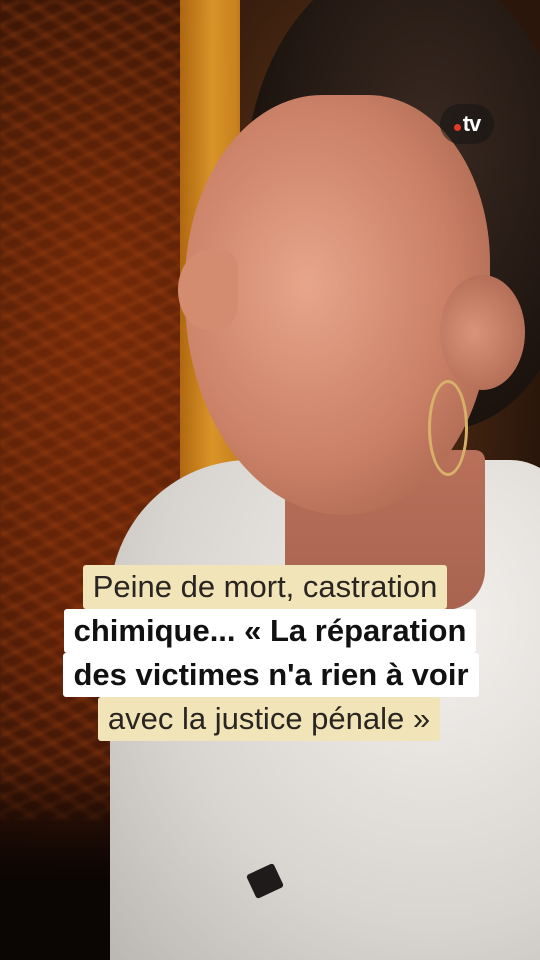 The height and width of the screenshot is (960, 540). I want to click on person-ear, so click(482, 332).